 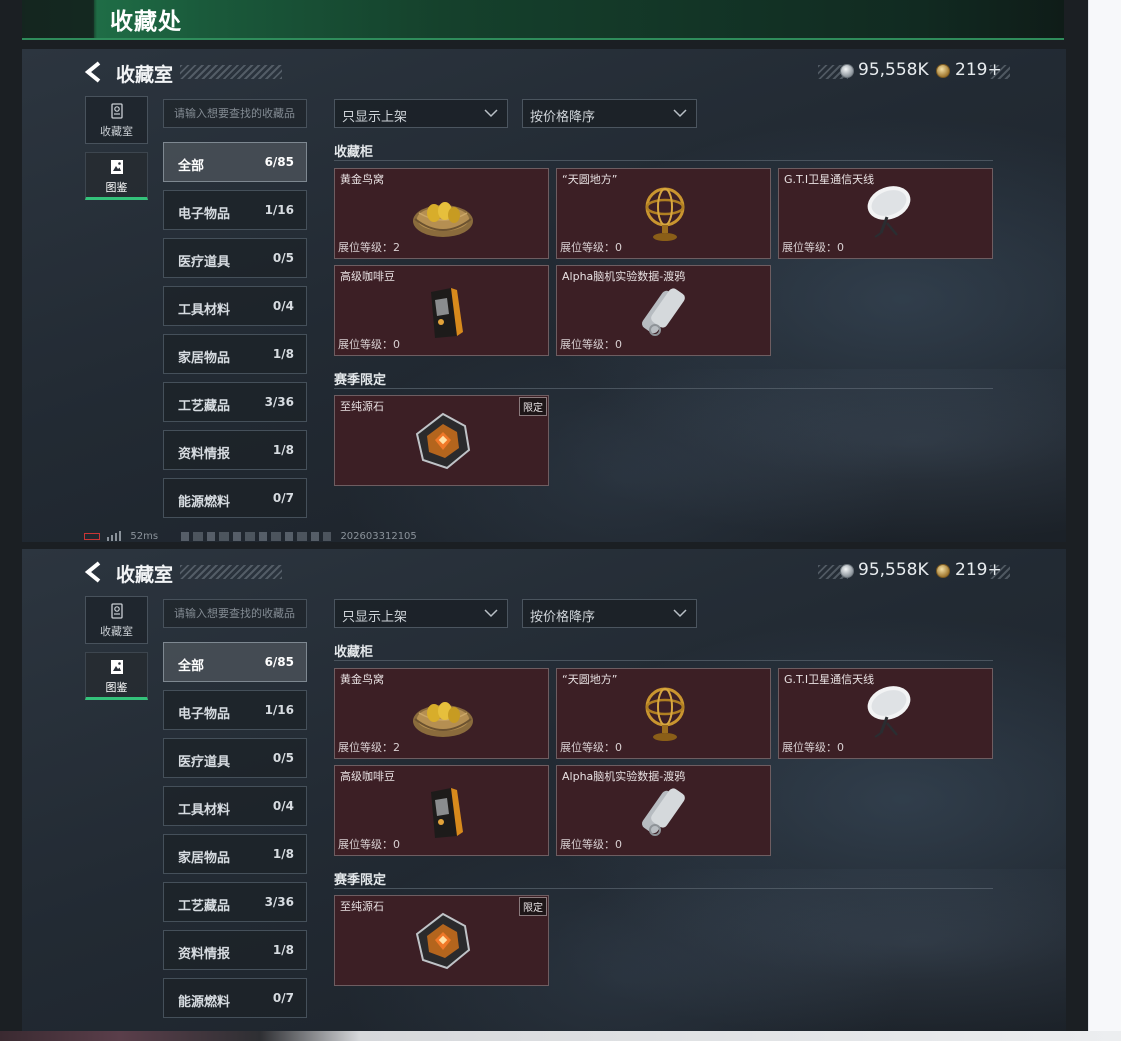 I want to click on item-name: 至纯源石, so click(x=362, y=406).